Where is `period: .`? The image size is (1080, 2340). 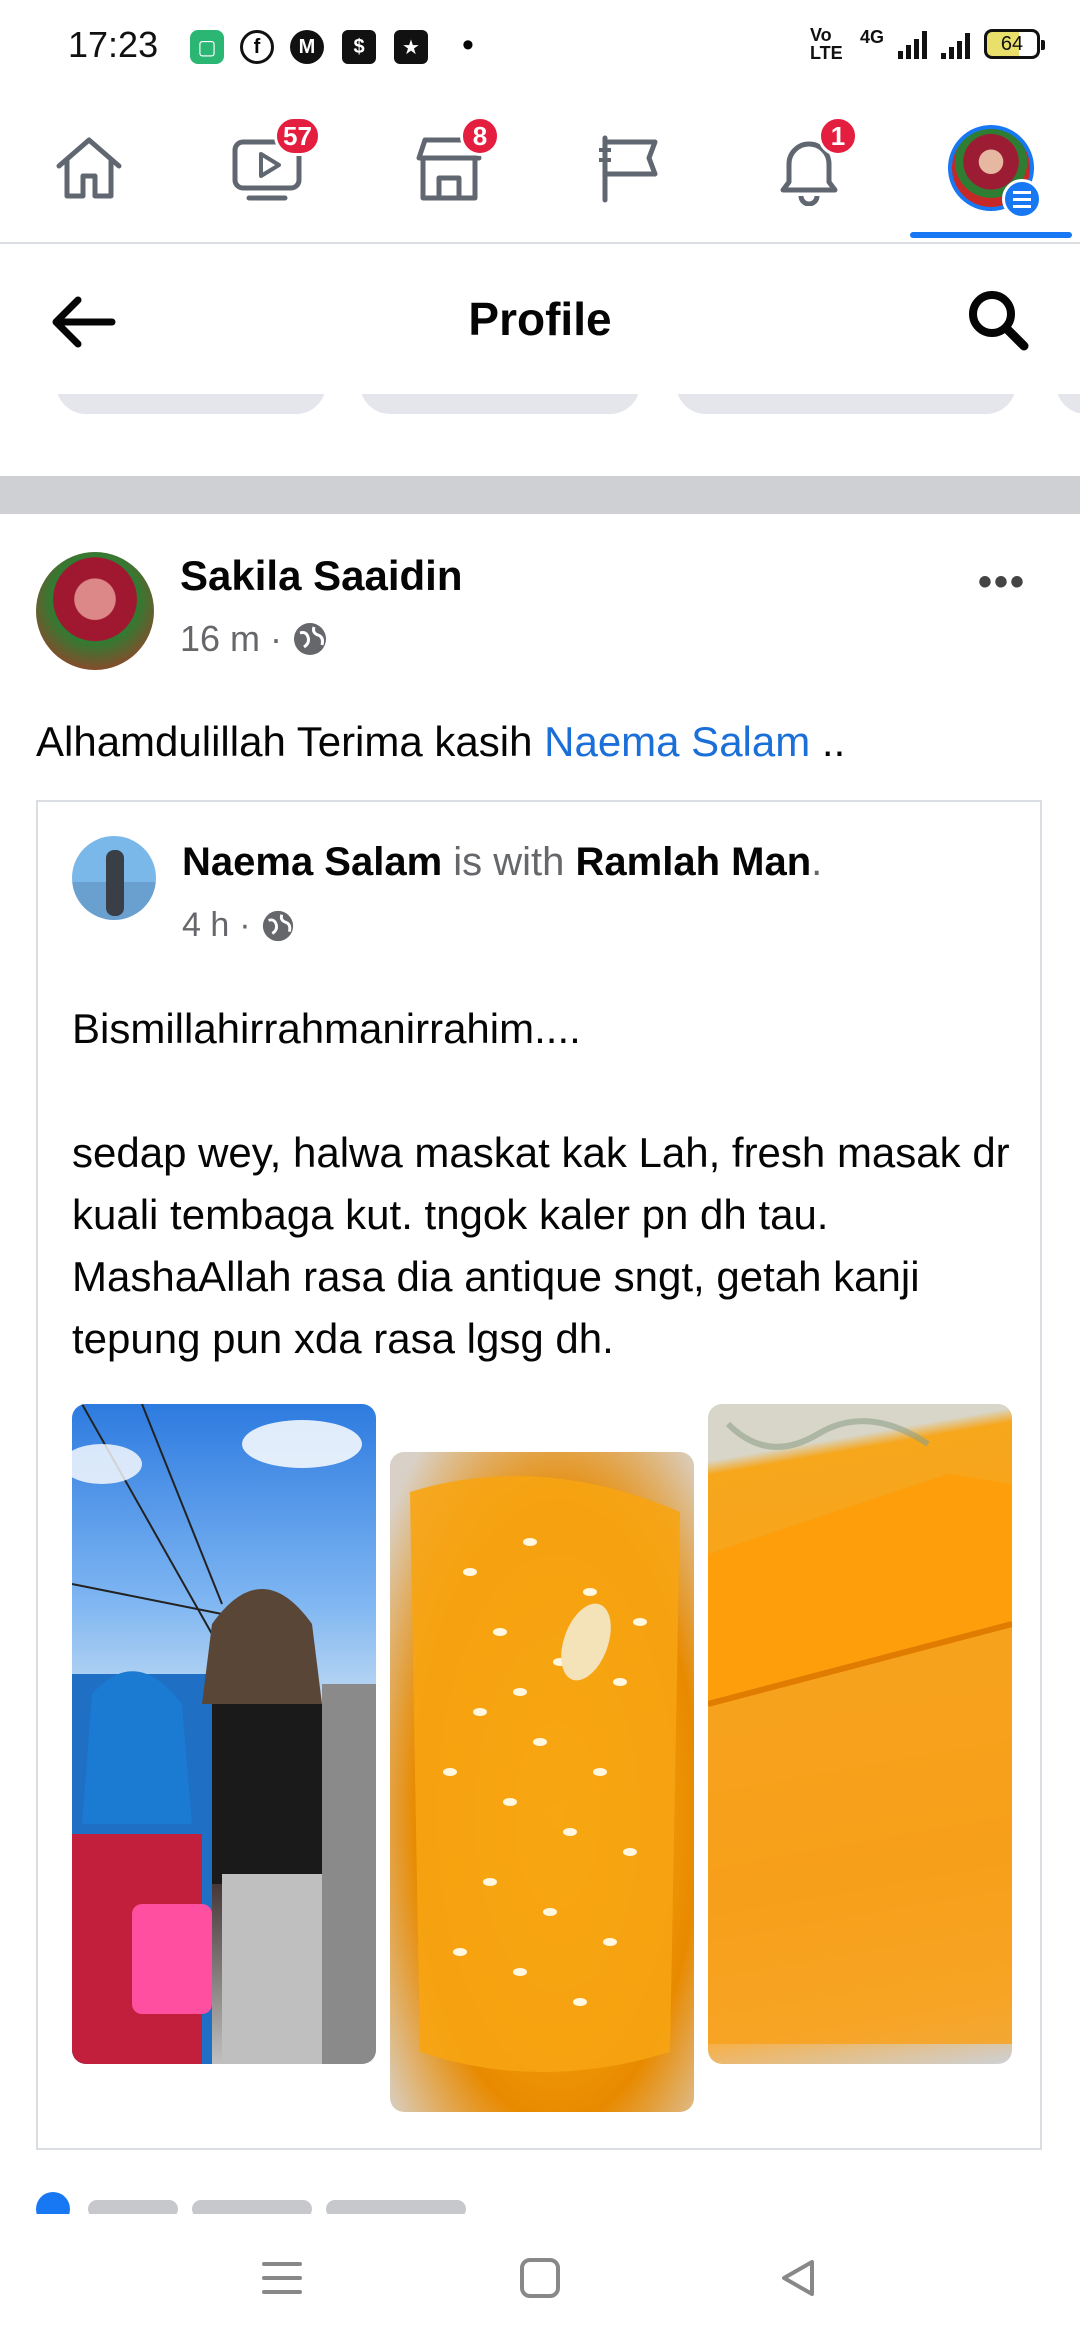 period: . is located at coordinates (817, 862).